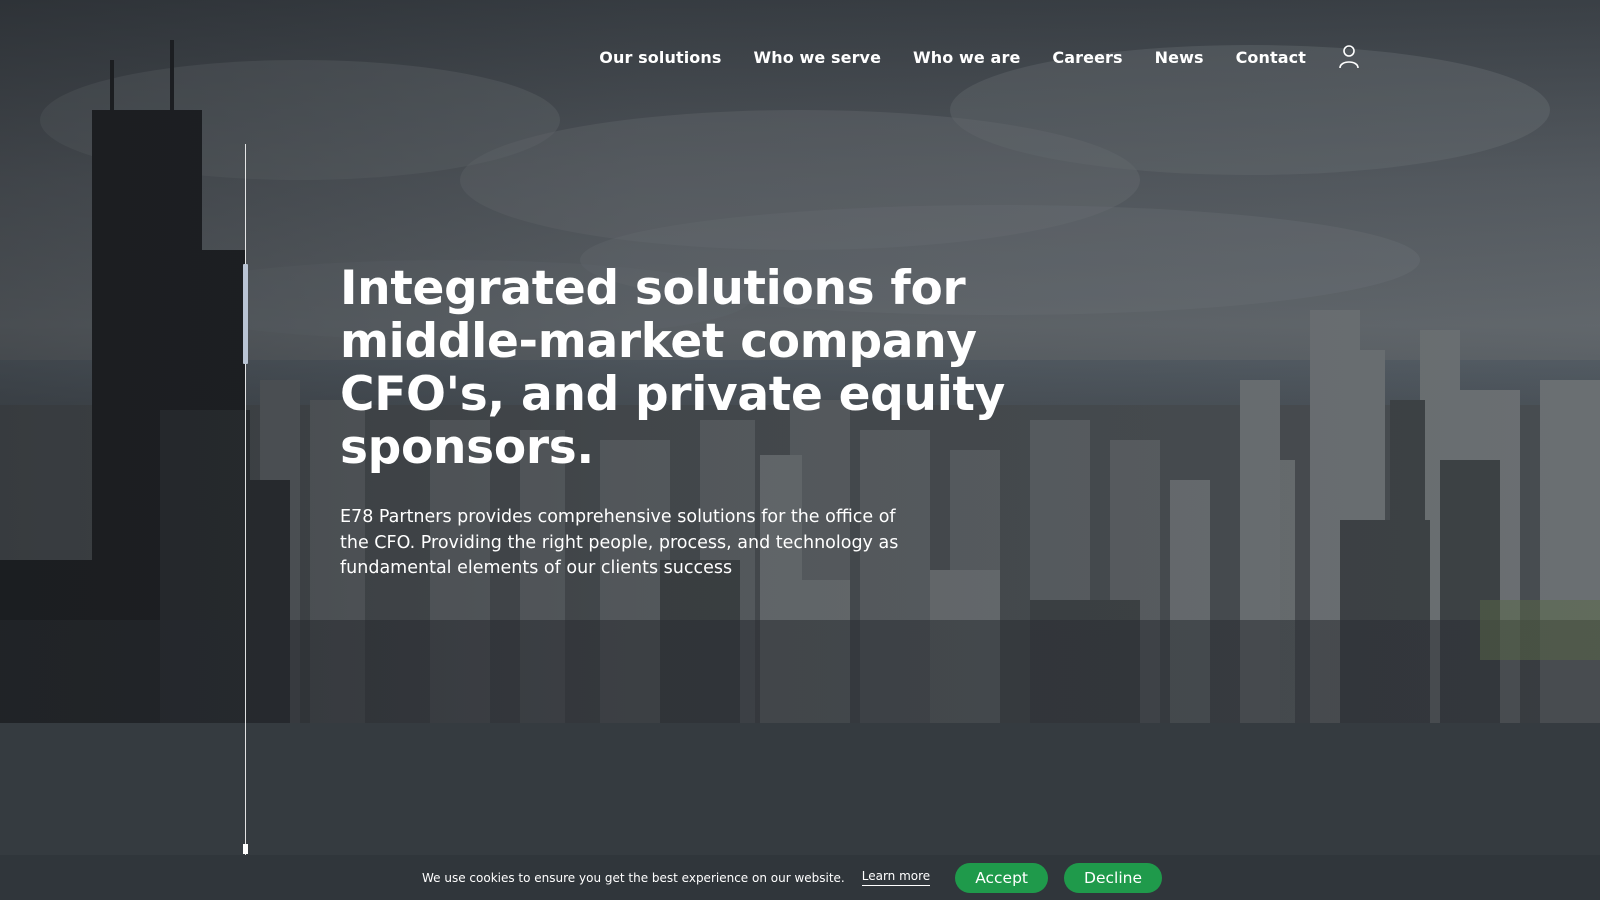 Image resolution: width=1600 pixels, height=900 pixels. I want to click on cookie-learn-more-link: Learn more, so click(896, 877).